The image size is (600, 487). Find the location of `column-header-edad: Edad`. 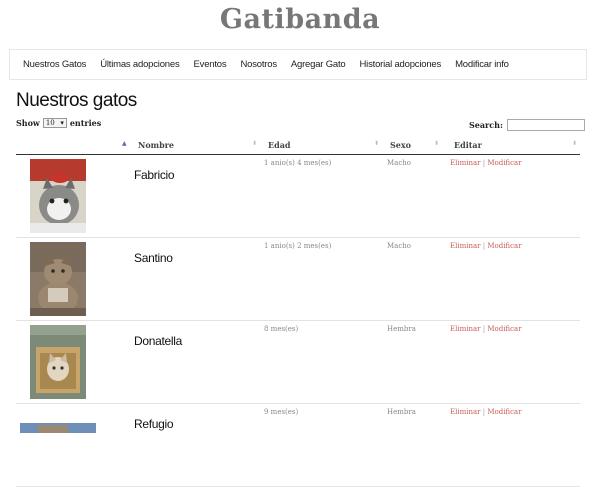

column-header-edad: Edad is located at coordinates (279, 145).